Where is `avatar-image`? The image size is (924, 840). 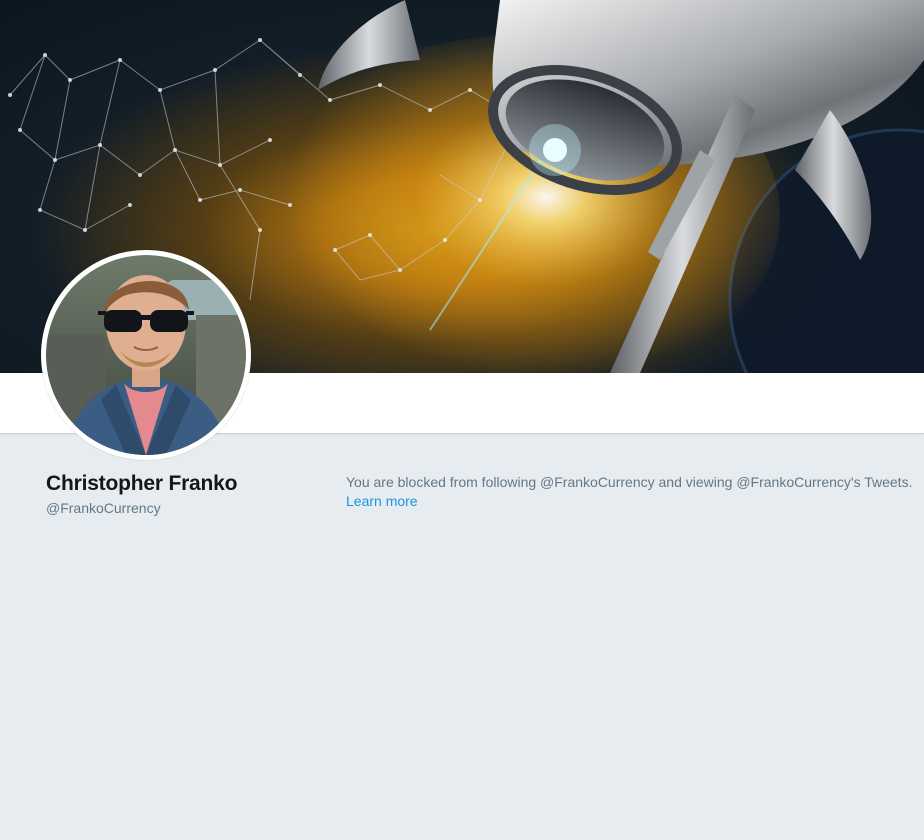 avatar-image is located at coordinates (146, 355).